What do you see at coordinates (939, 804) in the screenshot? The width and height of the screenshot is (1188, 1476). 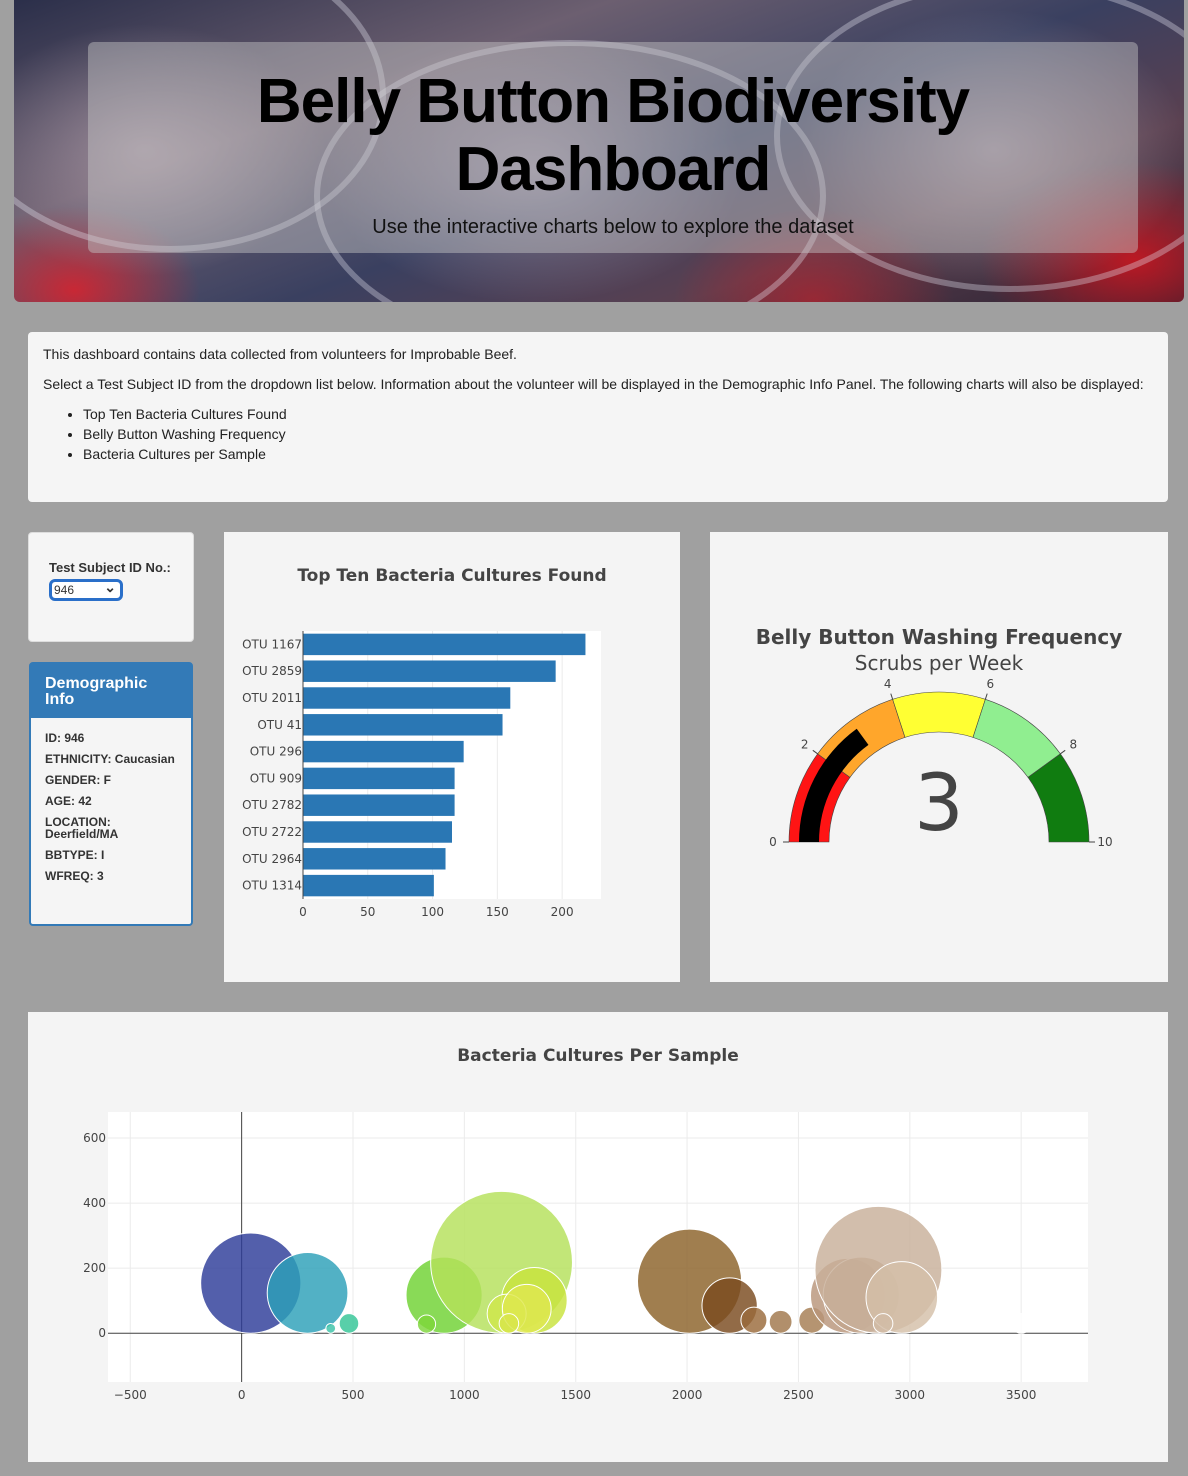 I see `gauge-value-label: 3` at bounding box center [939, 804].